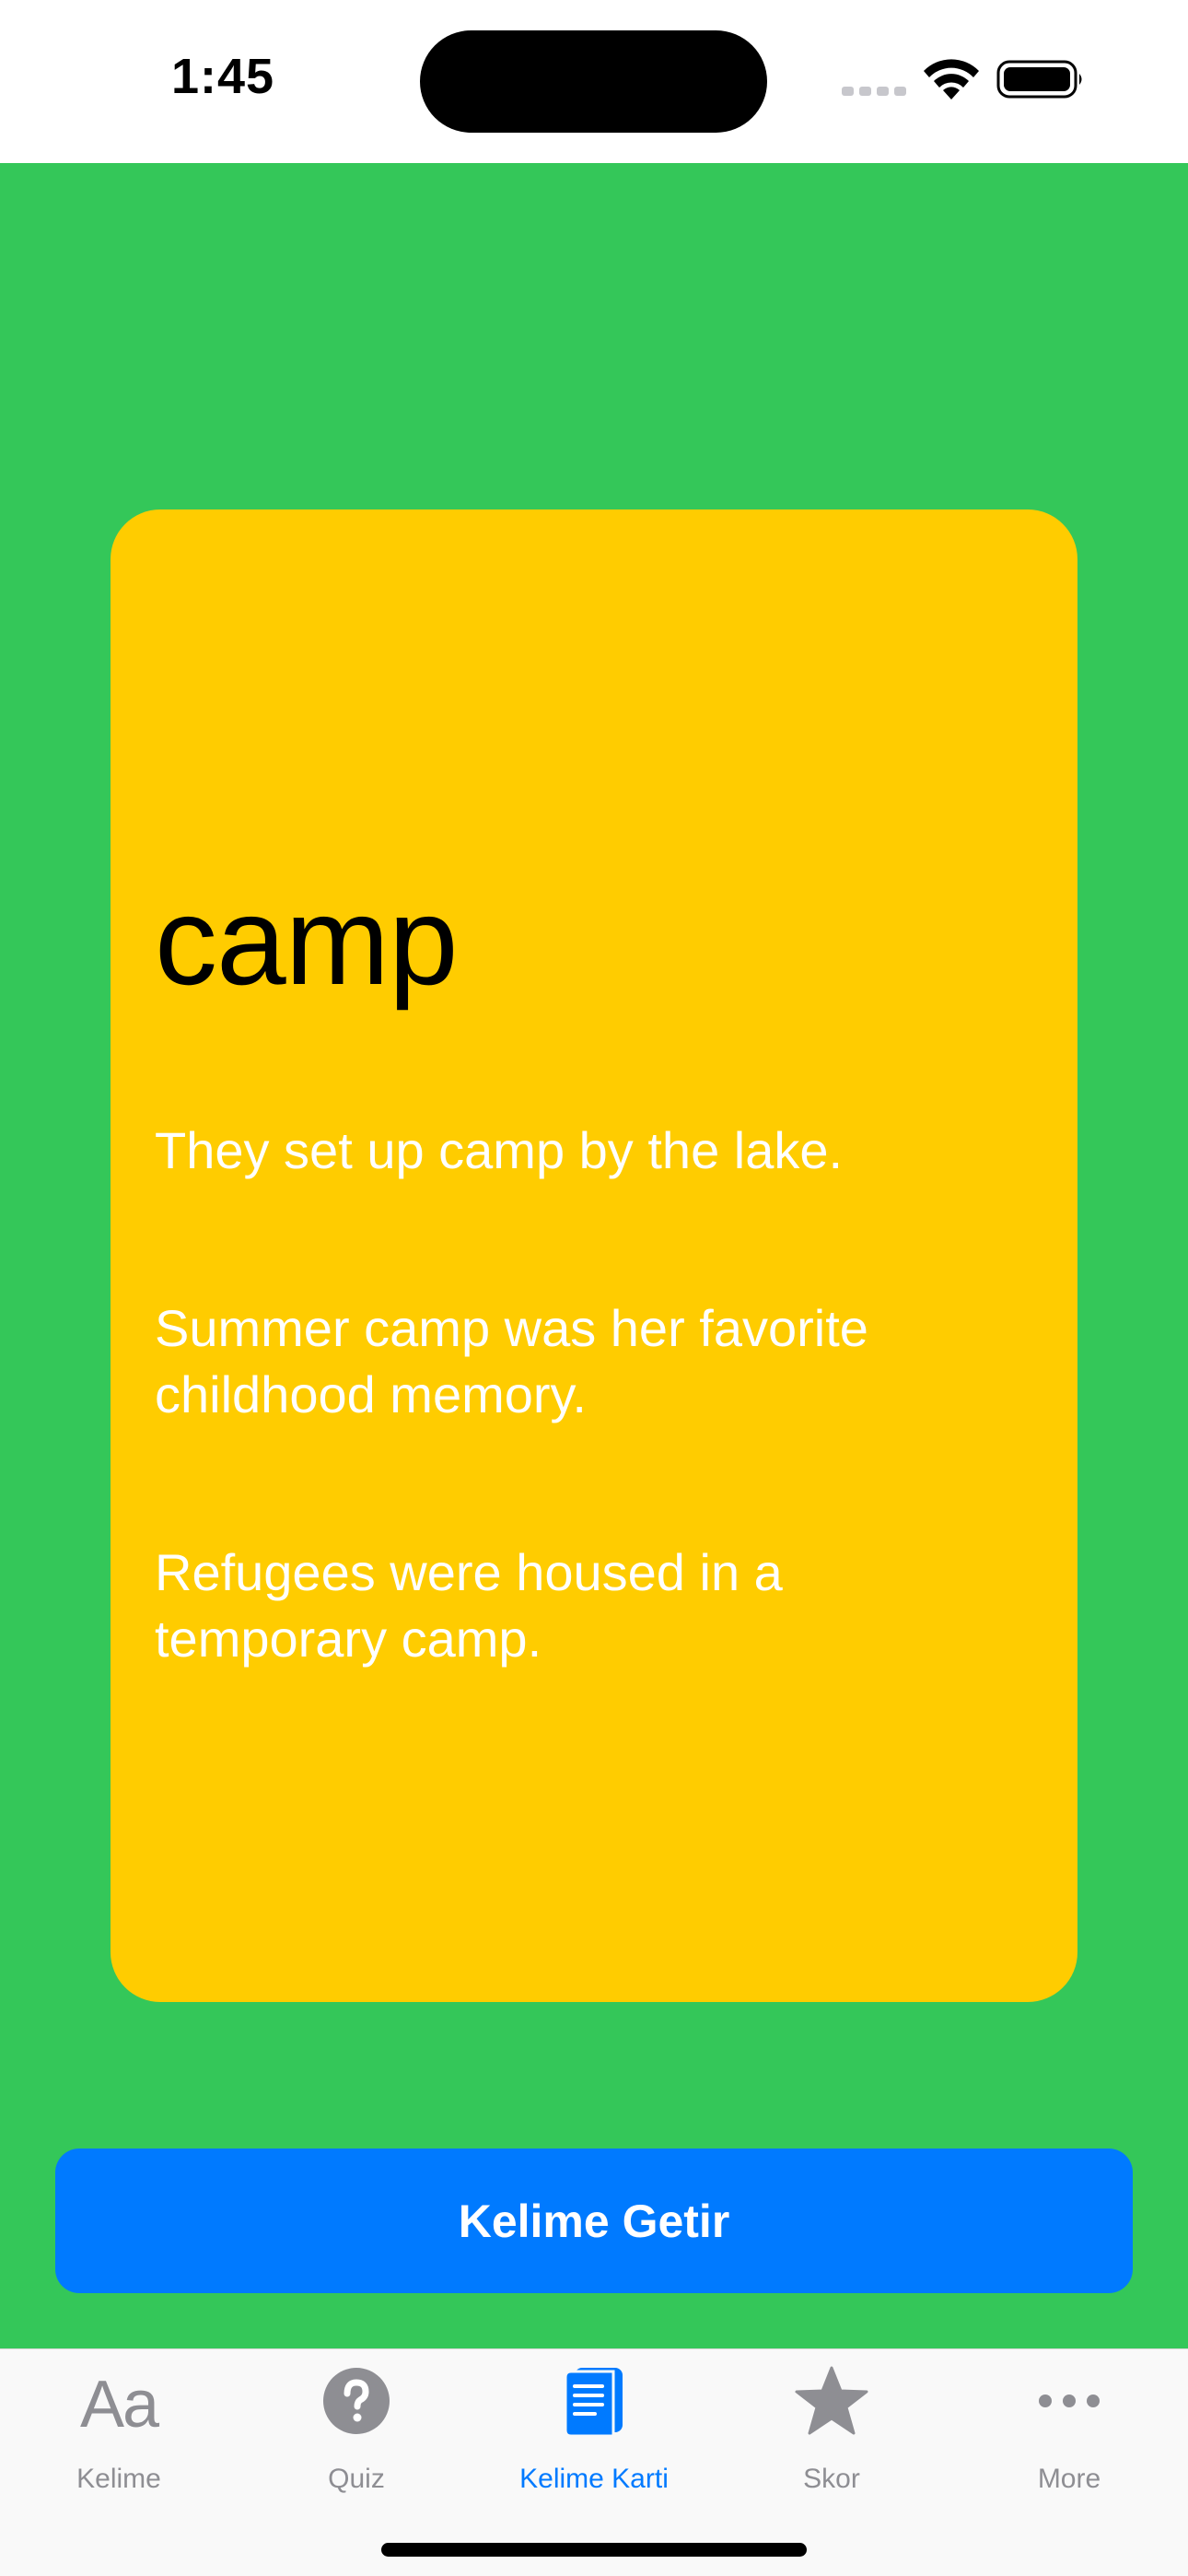 The width and height of the screenshot is (1188, 2576). What do you see at coordinates (831, 2400) in the screenshot?
I see `star-icon` at bounding box center [831, 2400].